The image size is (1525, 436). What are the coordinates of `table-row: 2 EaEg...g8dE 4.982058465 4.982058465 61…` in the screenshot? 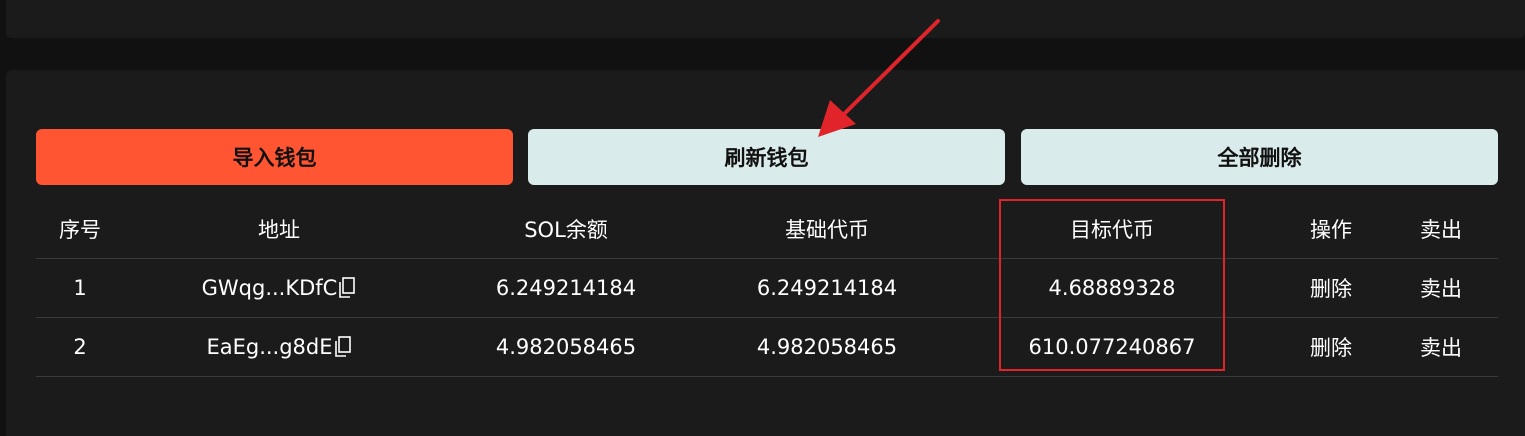 It's located at (767, 347).